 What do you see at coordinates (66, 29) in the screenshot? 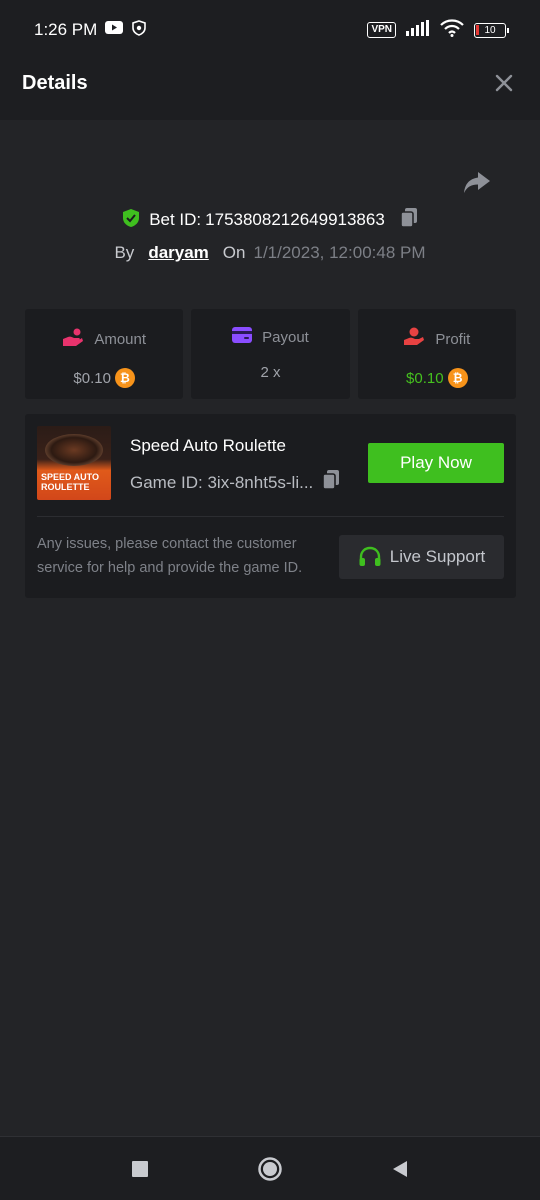
I see `status-time: 1:26 PM` at bounding box center [66, 29].